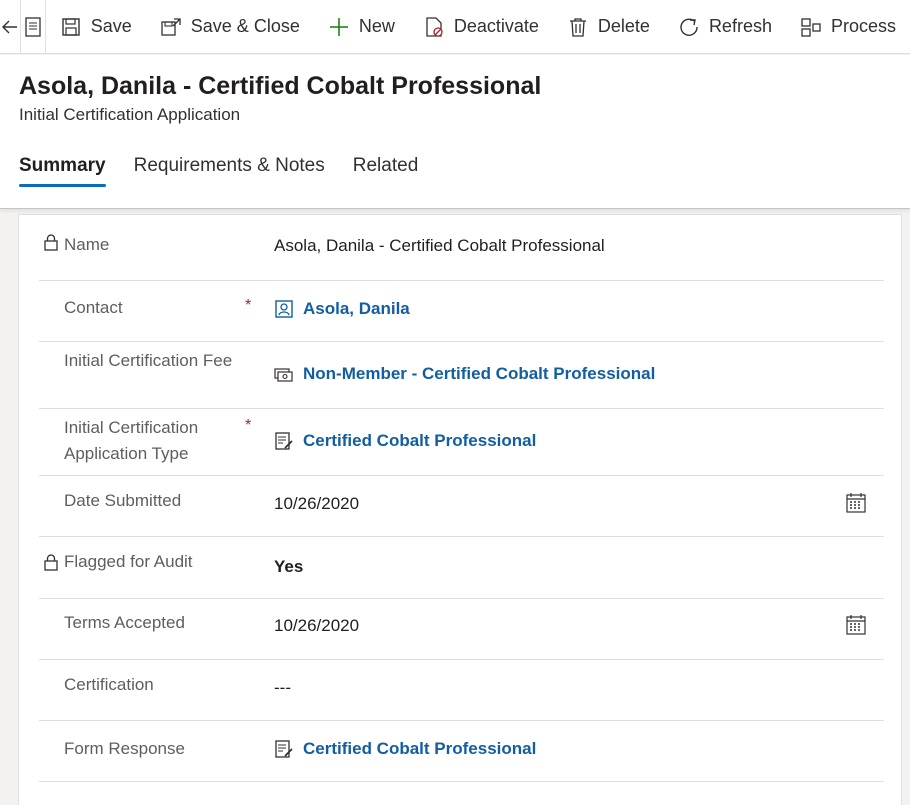 Image resolution: width=910 pixels, height=805 pixels. Describe the element at coordinates (171, 27) in the screenshot. I see `save-close-icon` at that location.